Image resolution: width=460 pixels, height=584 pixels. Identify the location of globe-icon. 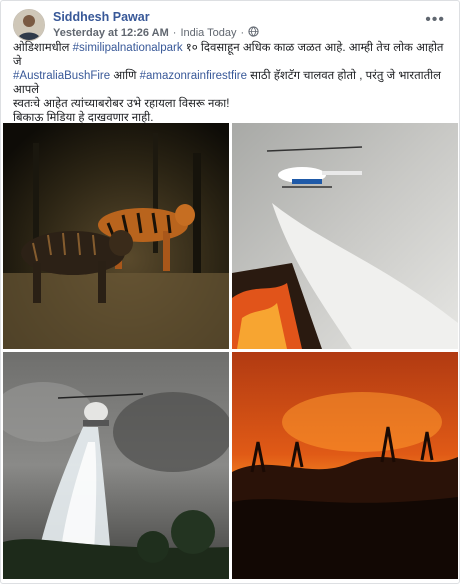
(253, 33).